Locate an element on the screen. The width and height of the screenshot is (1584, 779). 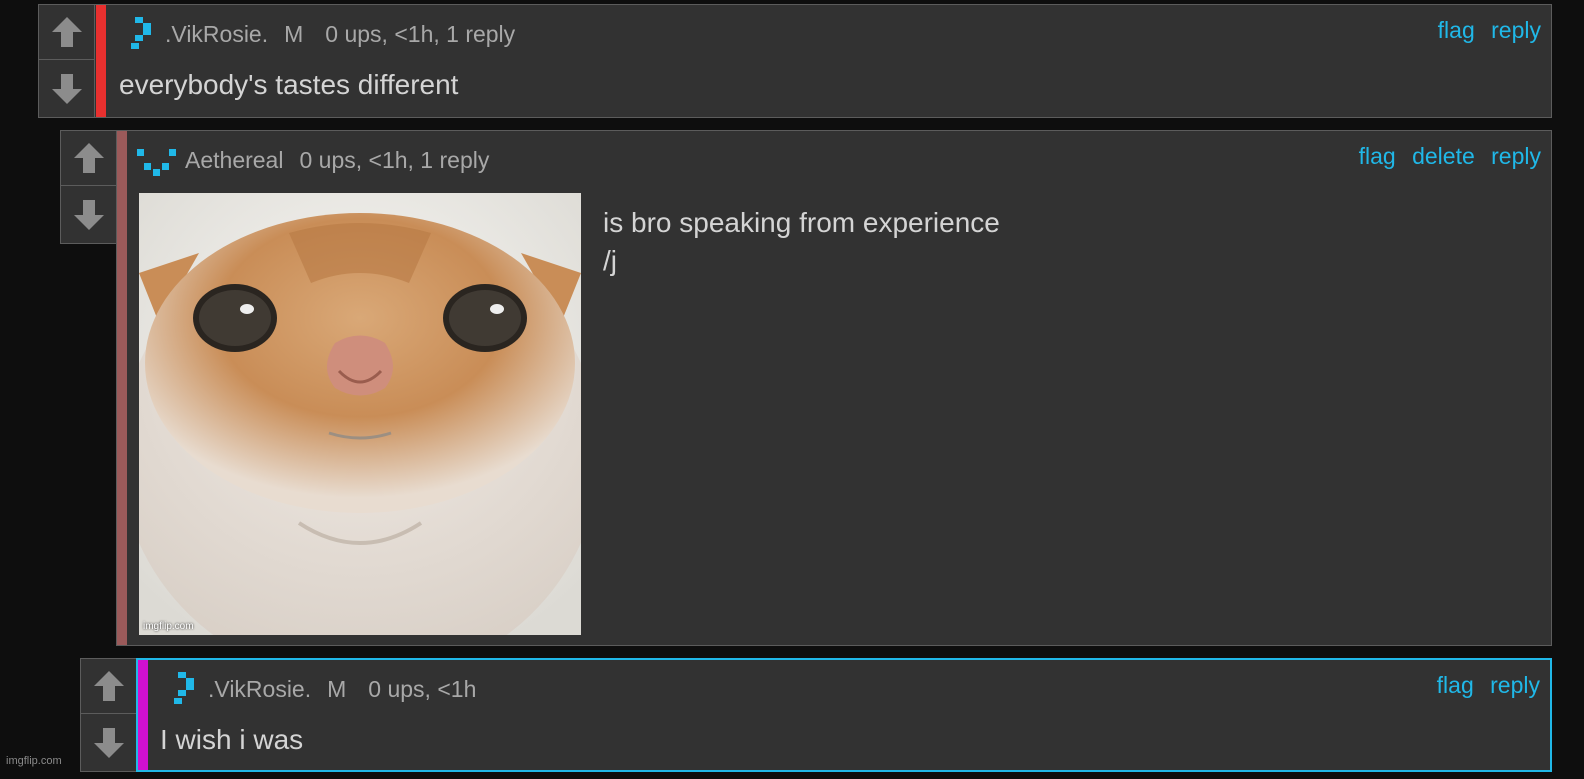
comment-meta: Aethereal 0 ups, <1h, 1 reply is located at coordinates (312, 160).